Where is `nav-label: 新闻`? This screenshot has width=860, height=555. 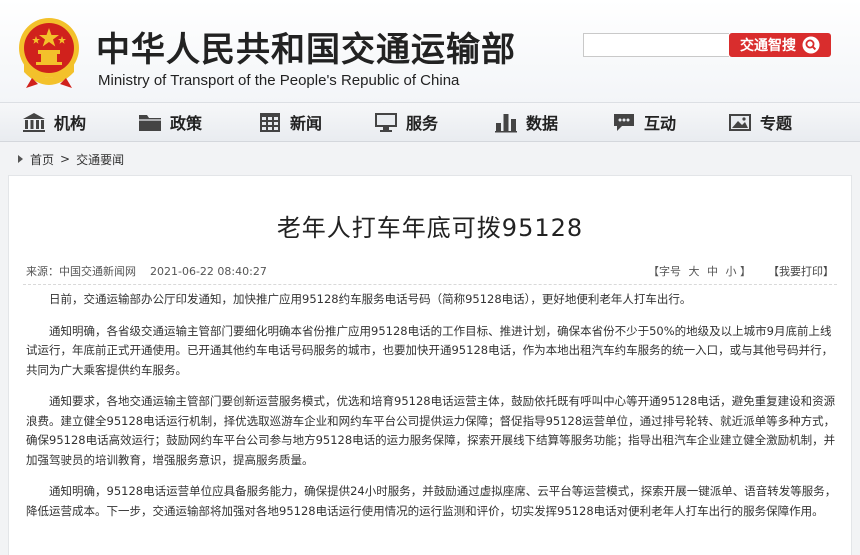 nav-label: 新闻 is located at coordinates (306, 123).